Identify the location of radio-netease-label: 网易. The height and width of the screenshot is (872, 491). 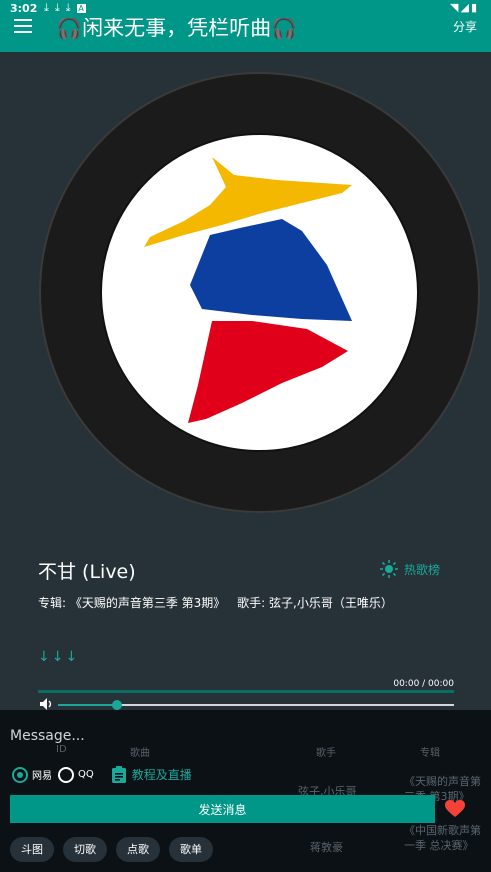
(42, 774).